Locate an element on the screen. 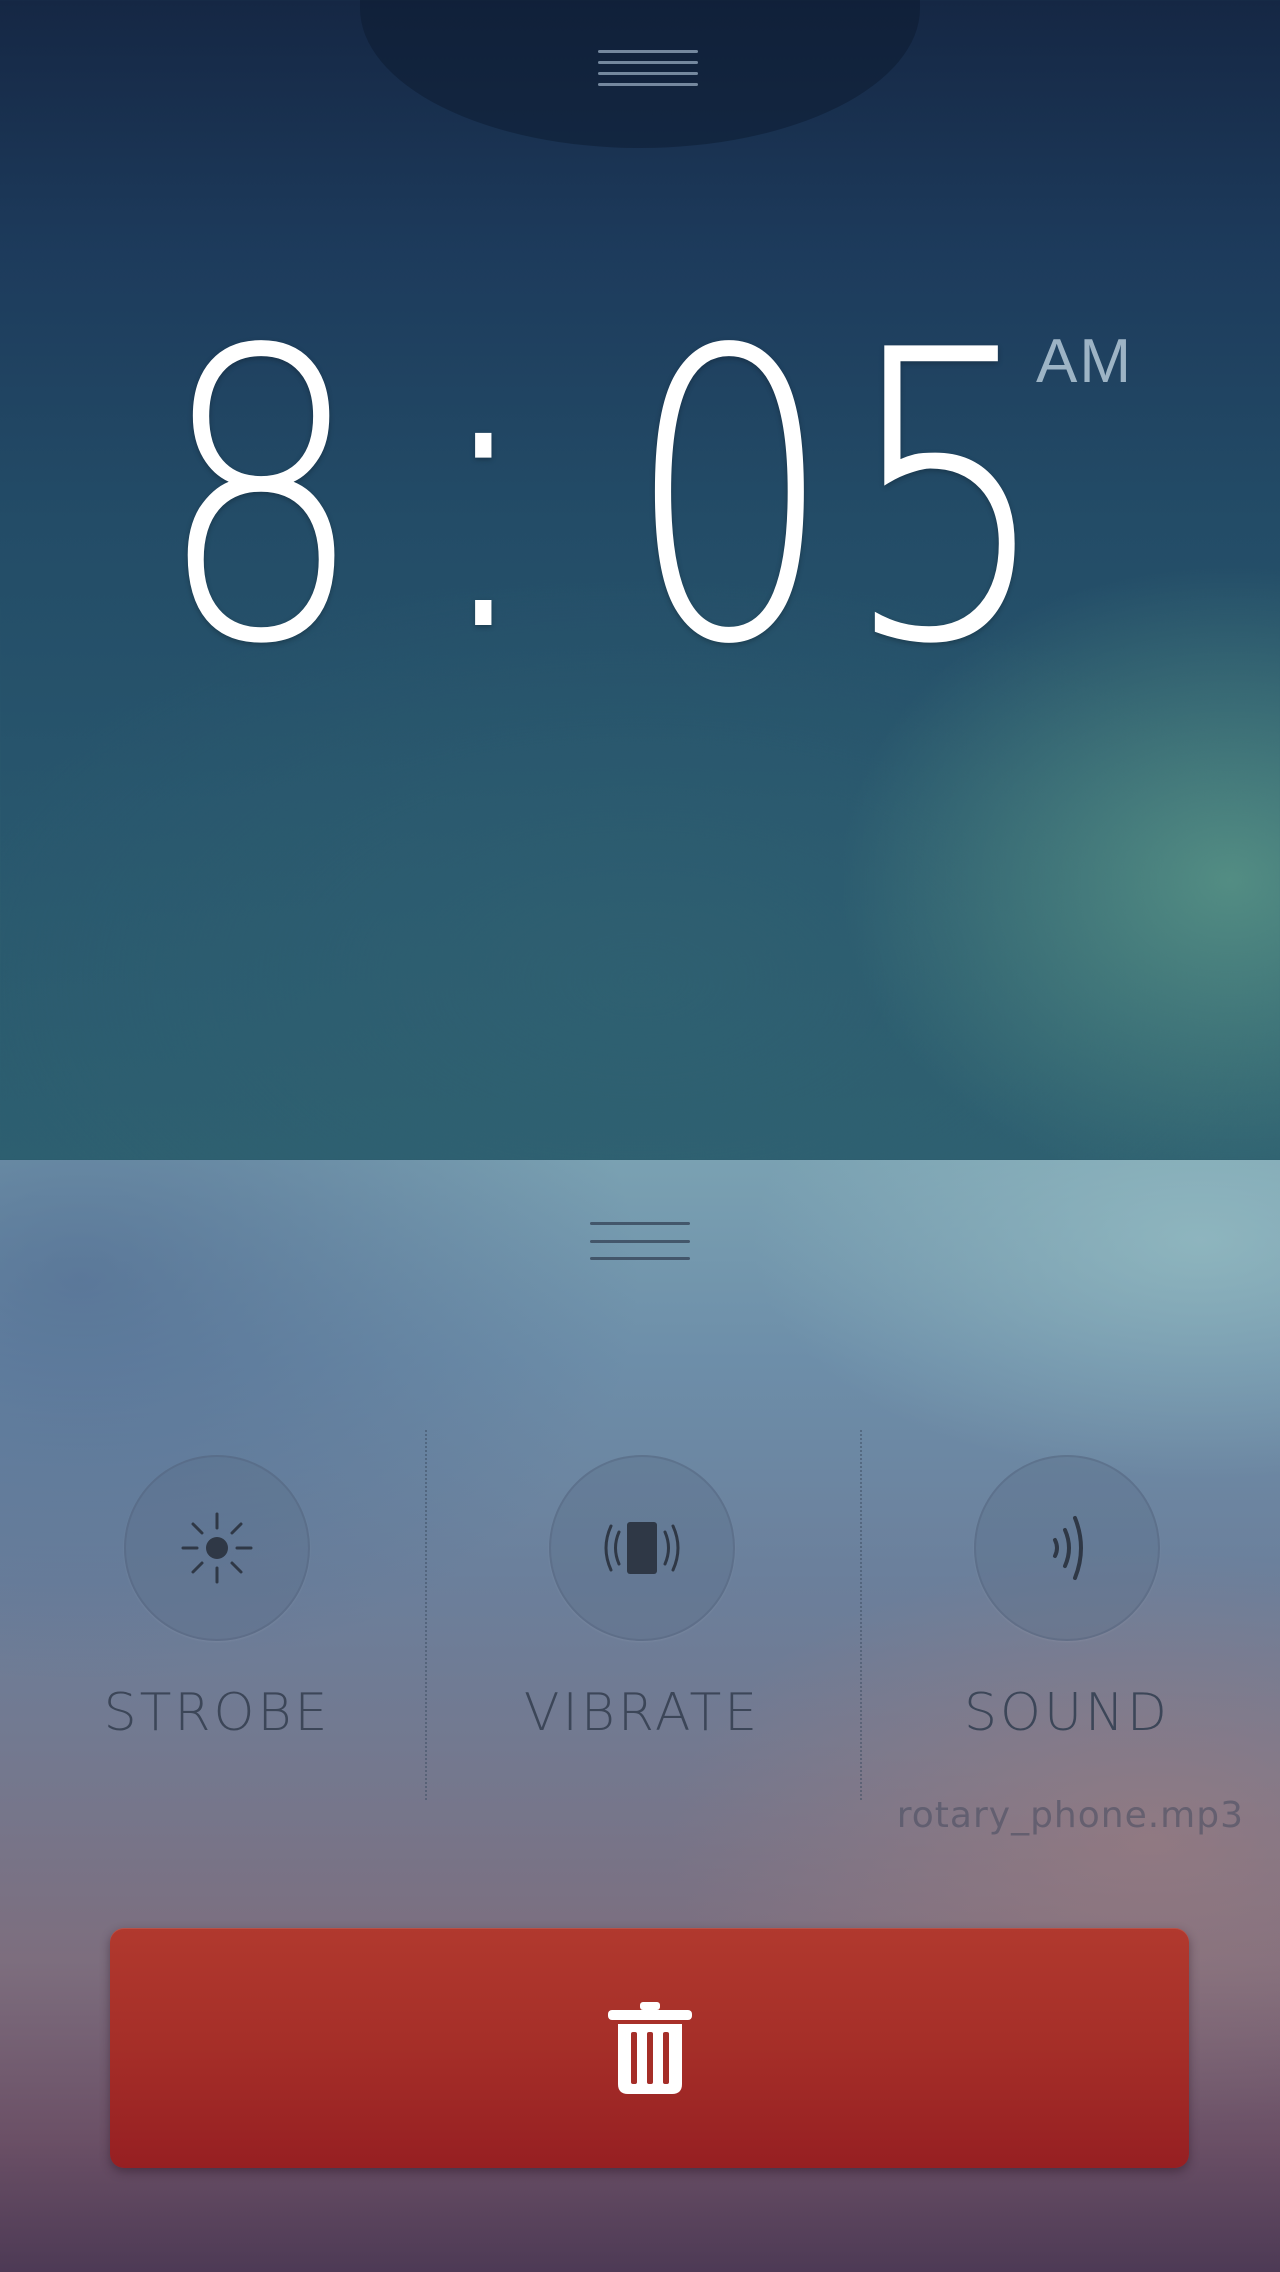 The height and width of the screenshot is (2272, 1280). alarm-hour: 8 is located at coordinates (265, 499).